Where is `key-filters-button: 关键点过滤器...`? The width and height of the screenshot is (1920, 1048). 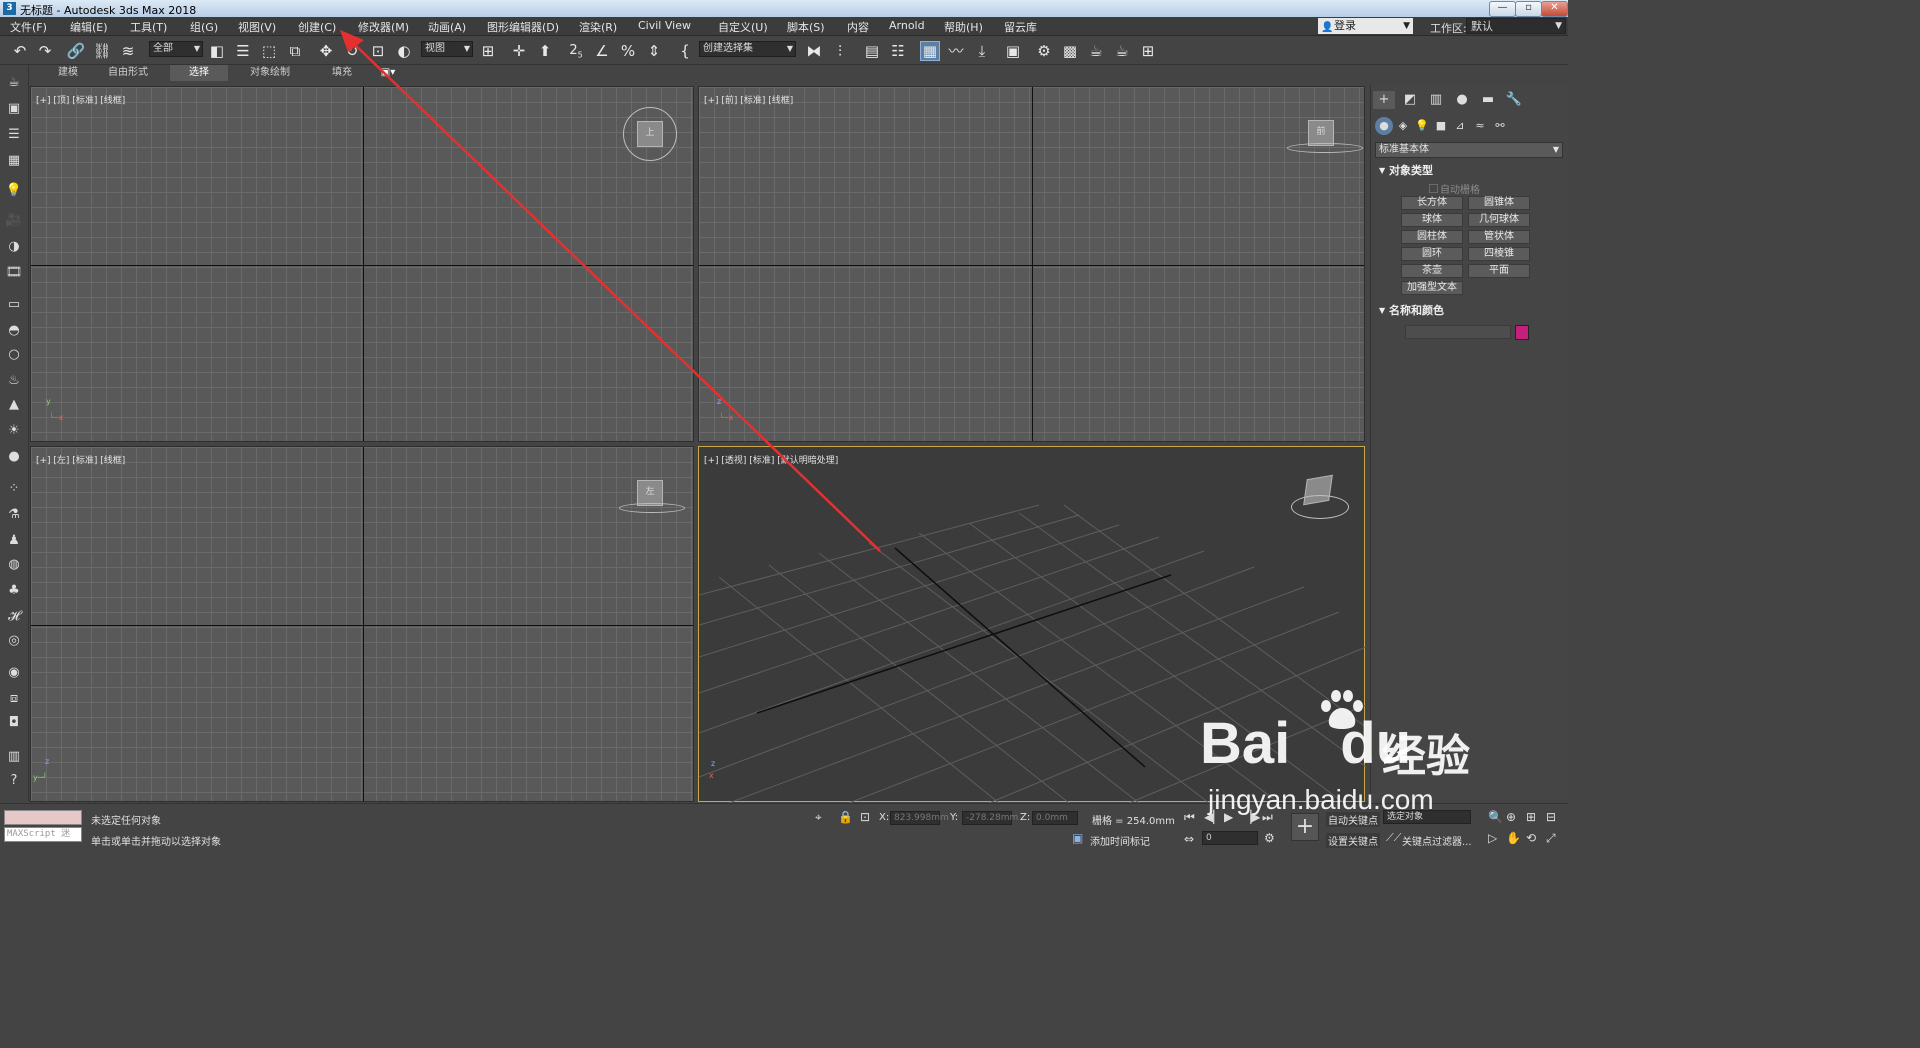 key-filters-button: 关键点过滤器... is located at coordinates (1437, 840).